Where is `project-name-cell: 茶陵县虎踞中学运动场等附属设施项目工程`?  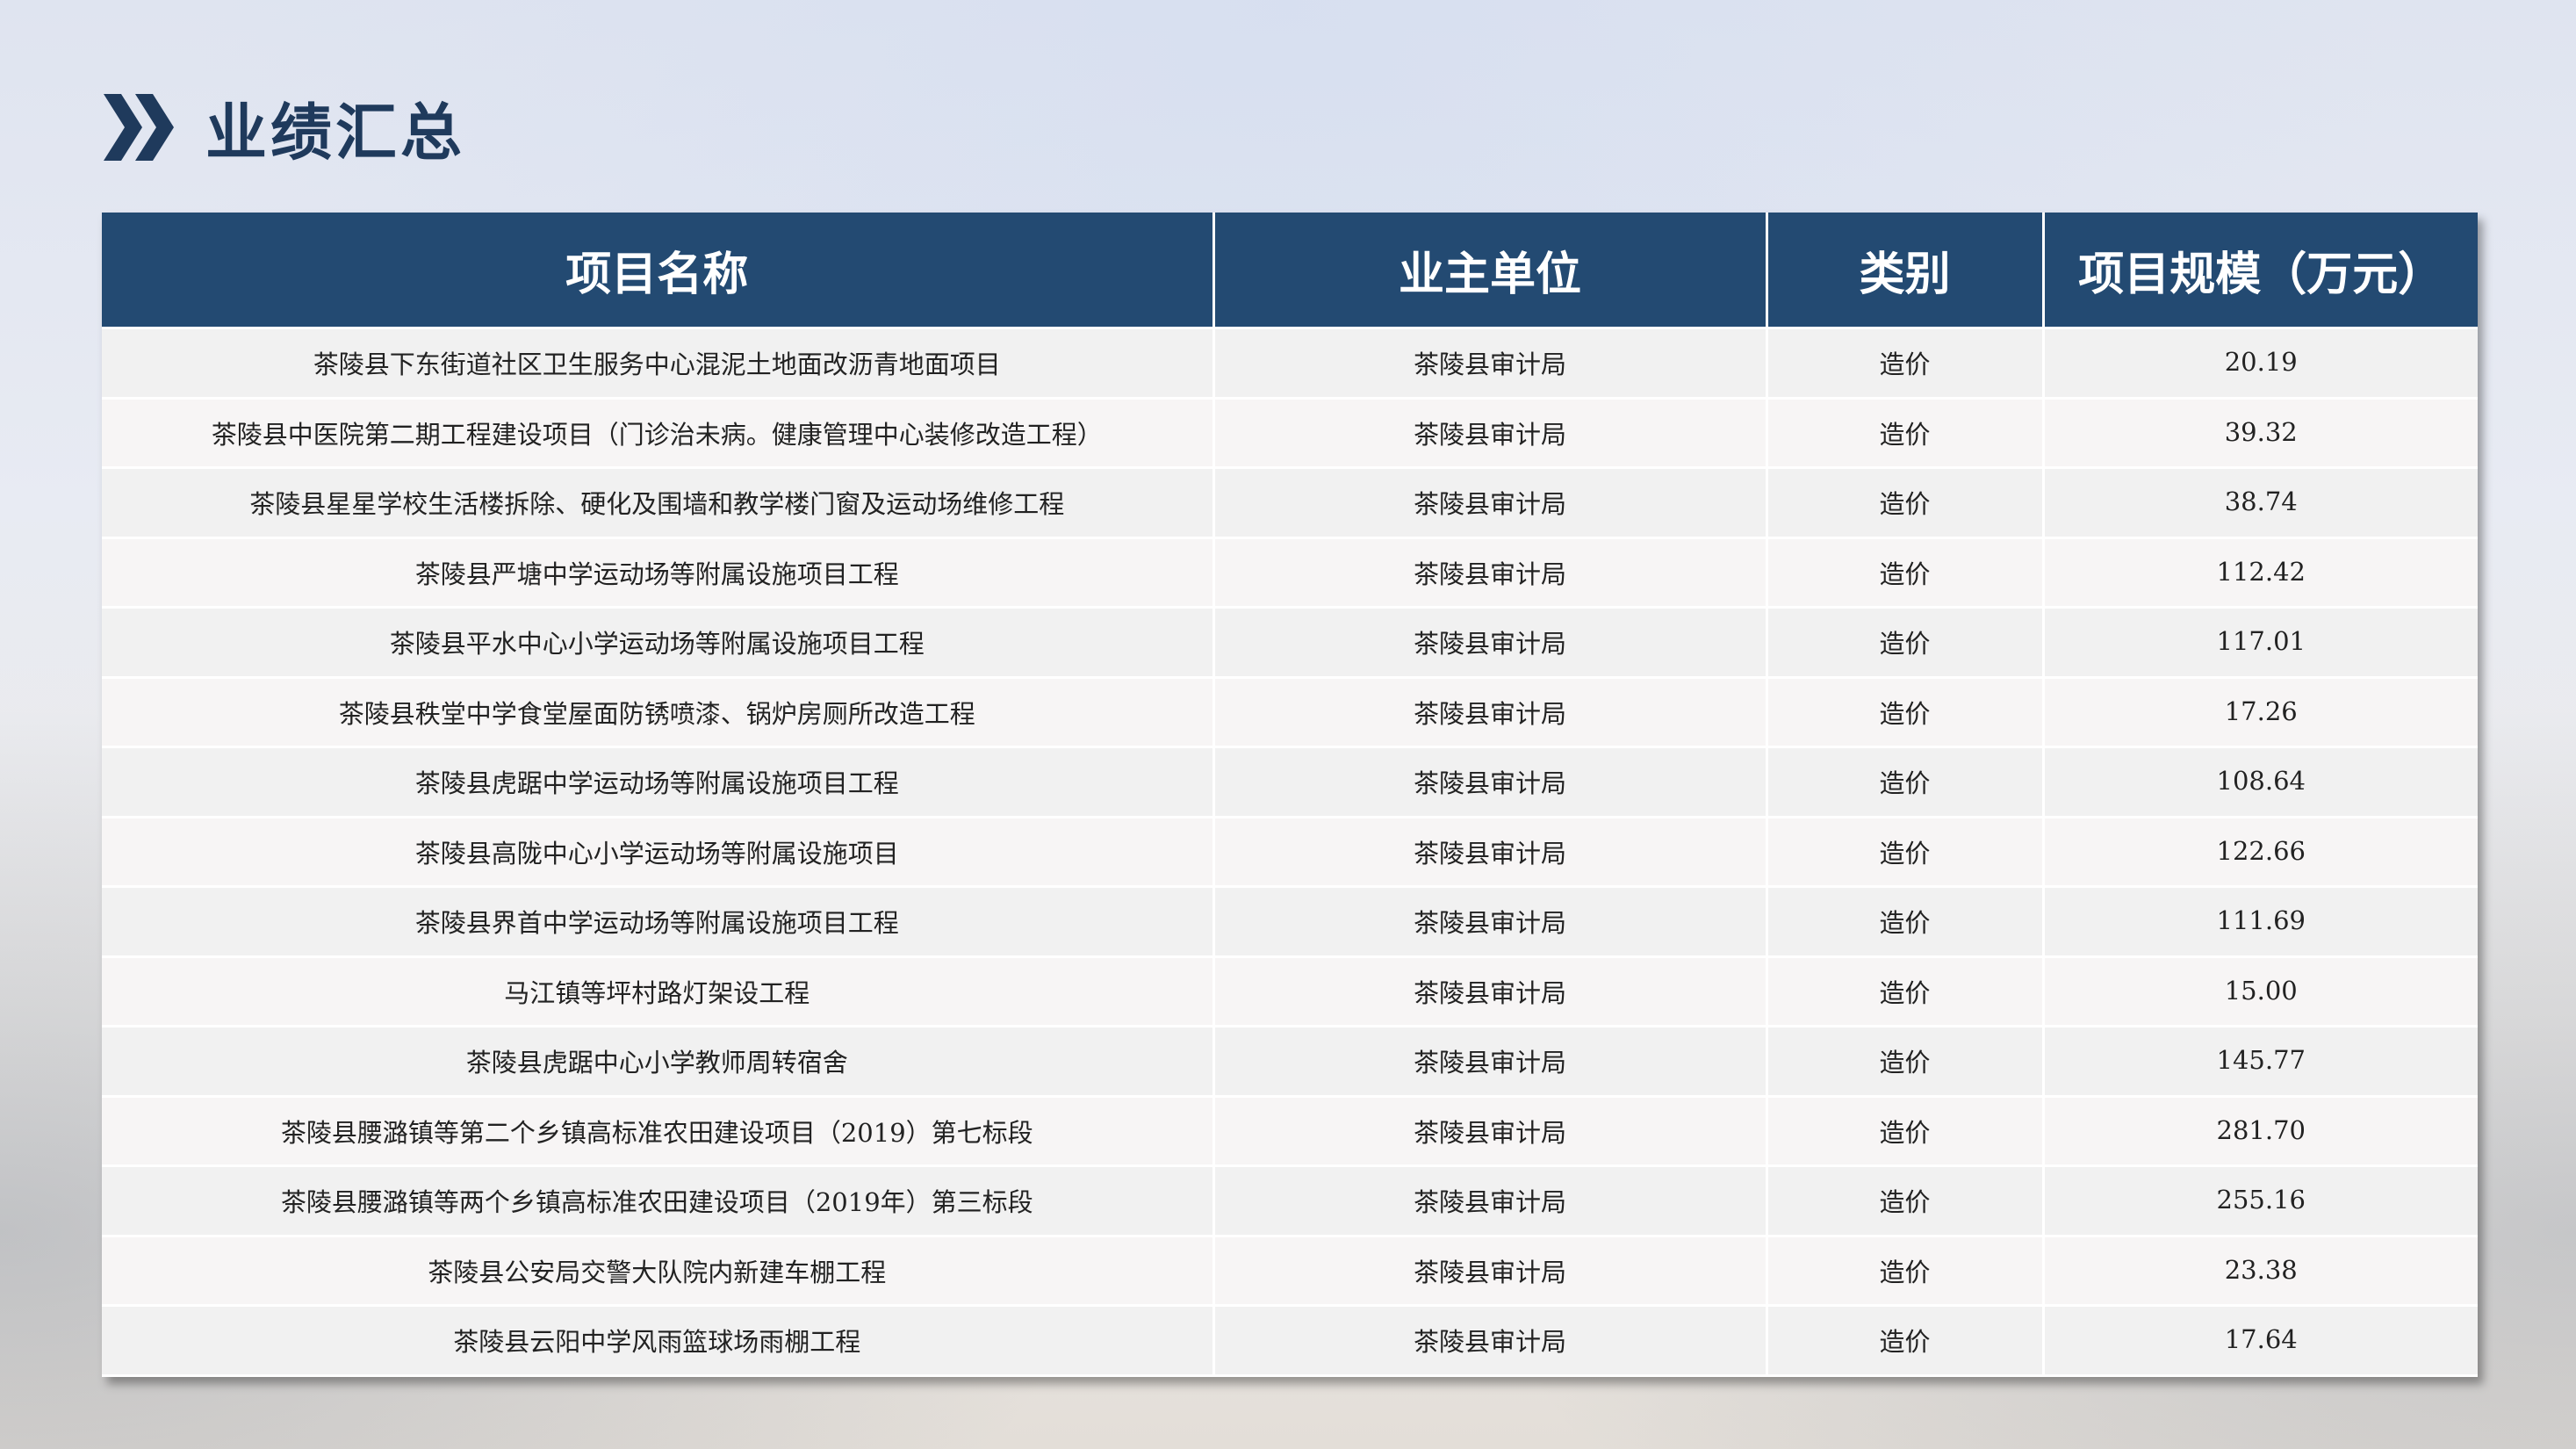
project-name-cell: 茶陵县虎踞中学运动场等附属设施项目工程 is located at coordinates (658, 782).